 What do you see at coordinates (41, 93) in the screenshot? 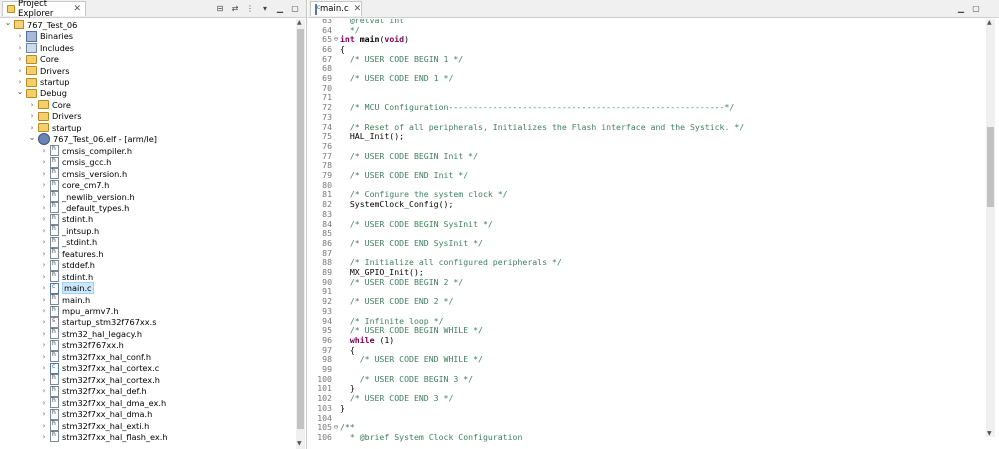
I see `tree-item: ⌄ Debug` at bounding box center [41, 93].